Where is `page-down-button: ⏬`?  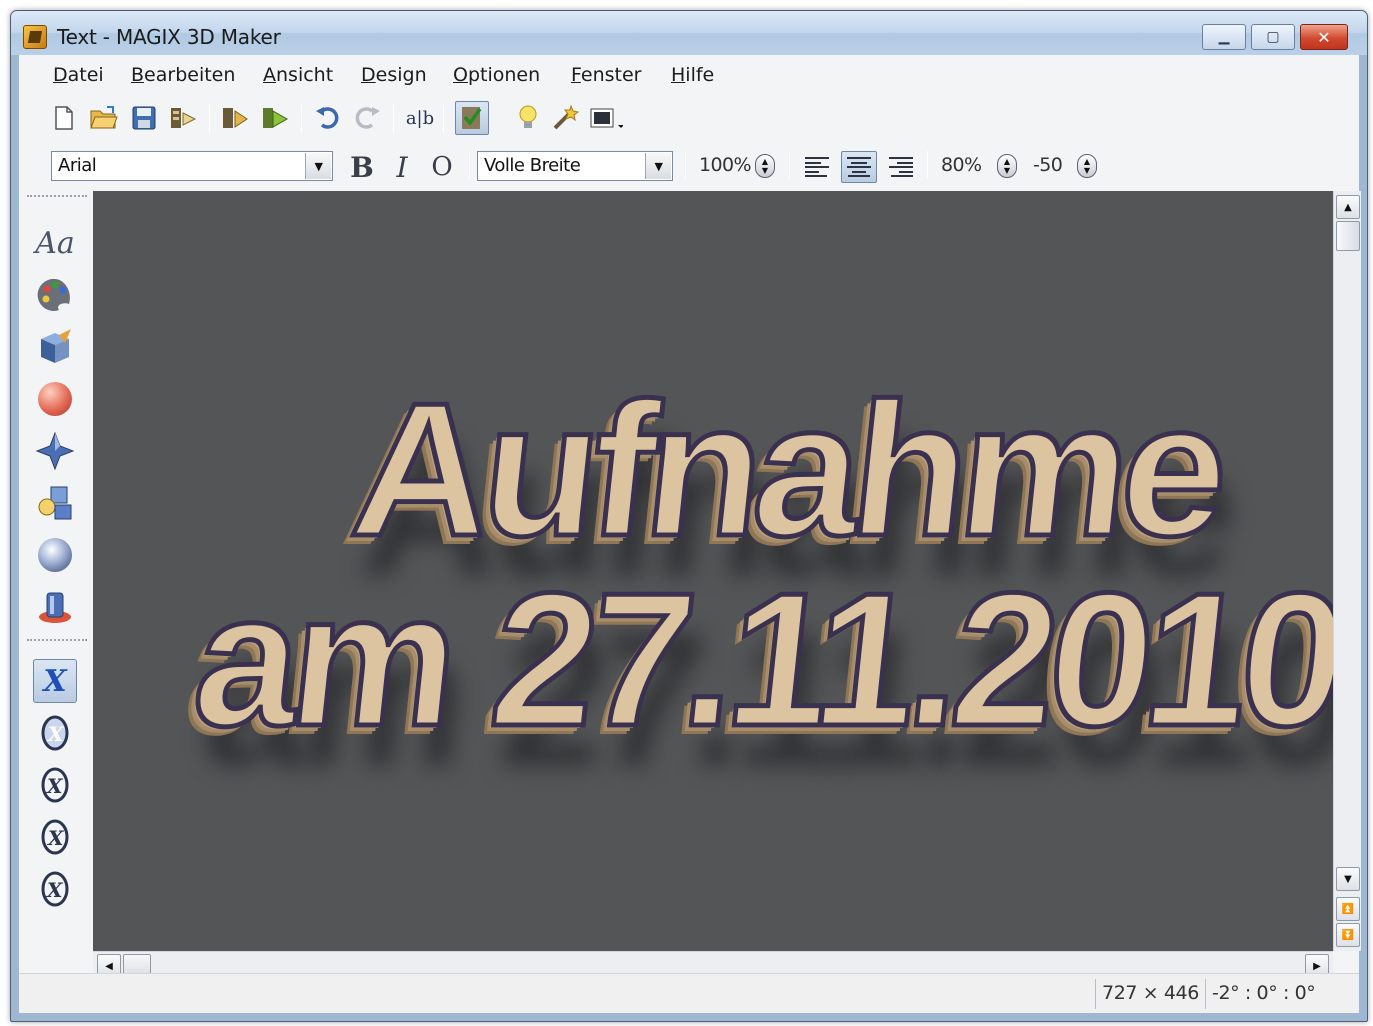 page-down-button: ⏬ is located at coordinates (1348, 935).